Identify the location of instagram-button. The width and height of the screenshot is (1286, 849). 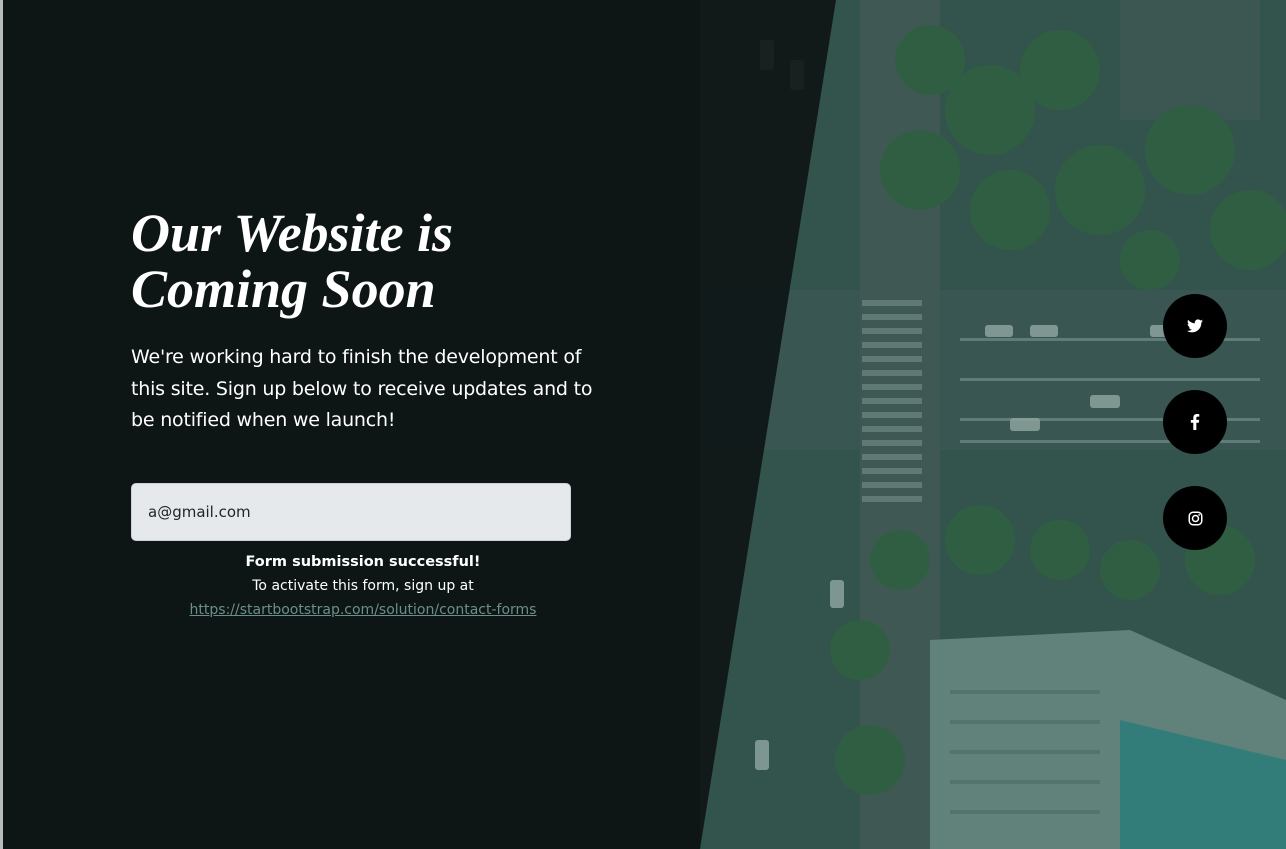
(1195, 518).